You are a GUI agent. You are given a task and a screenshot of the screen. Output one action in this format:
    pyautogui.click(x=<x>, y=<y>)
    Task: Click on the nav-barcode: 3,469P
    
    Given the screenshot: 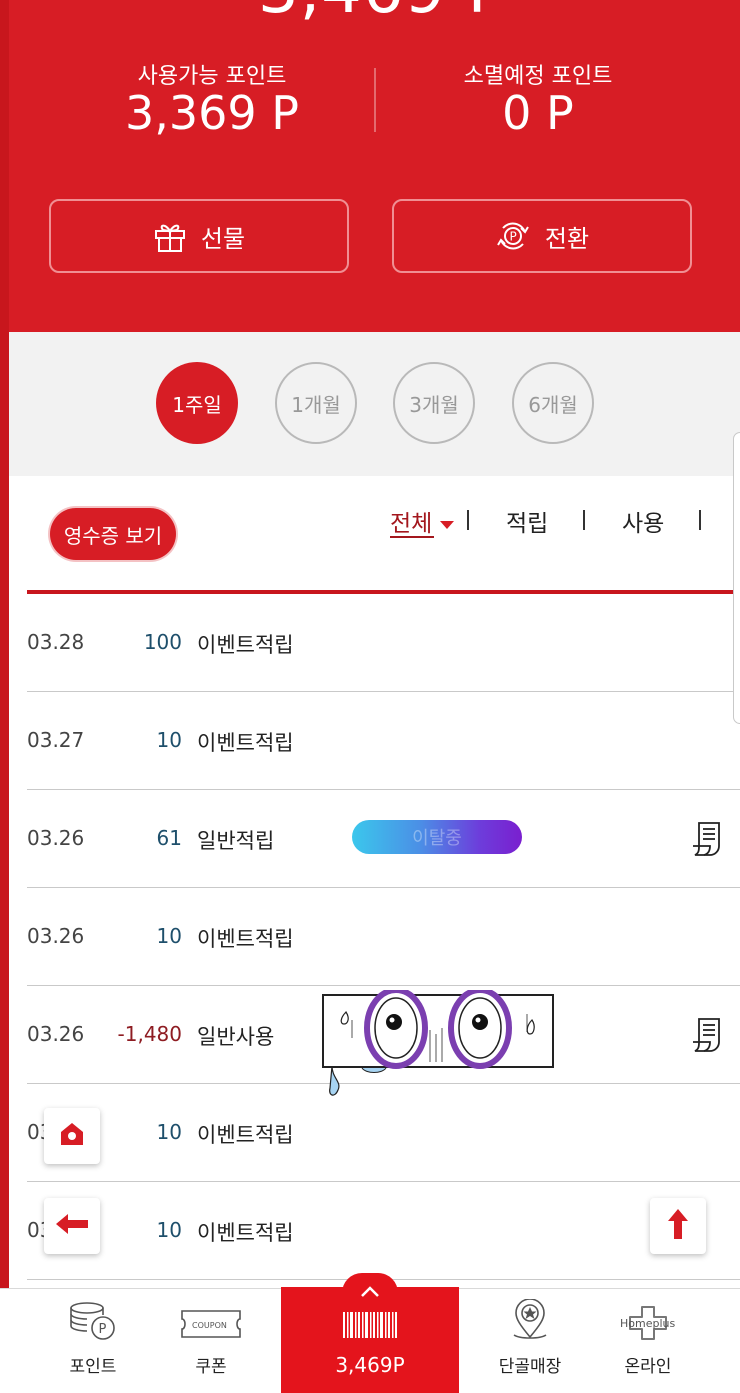 What is the action you would take?
    pyautogui.click(x=370, y=1333)
    